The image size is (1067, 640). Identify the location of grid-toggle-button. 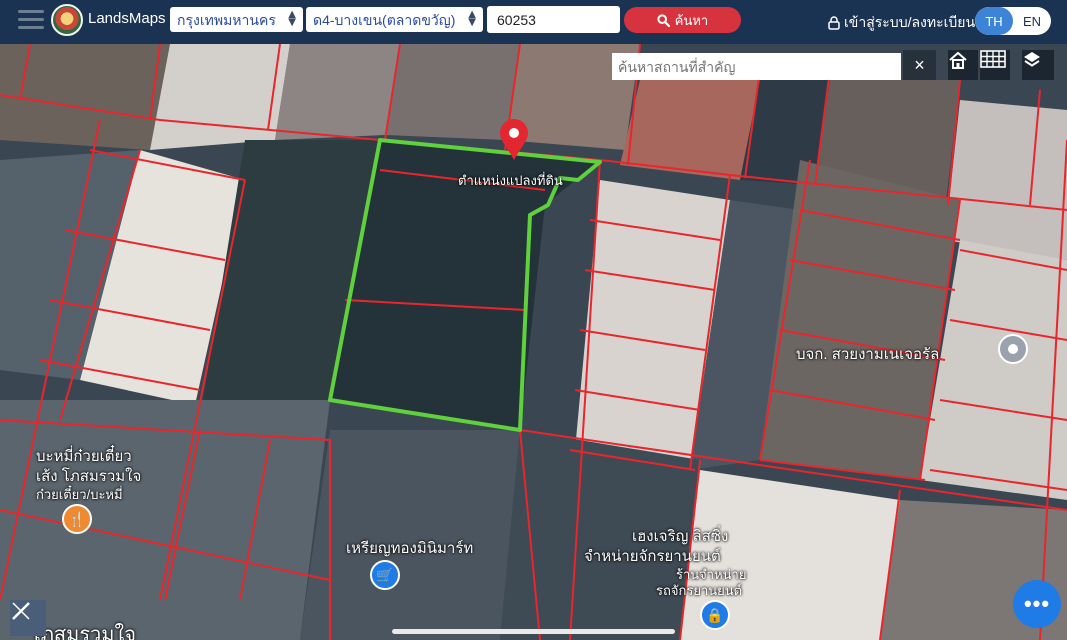
(995, 65).